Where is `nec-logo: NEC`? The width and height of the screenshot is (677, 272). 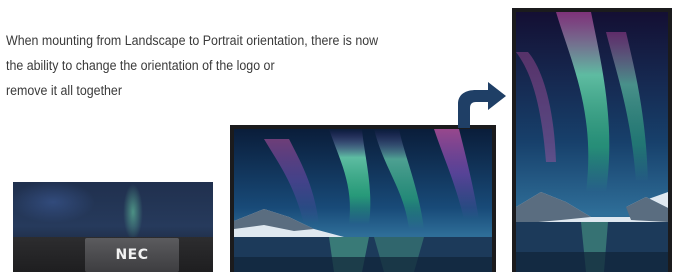
nec-logo: NEC is located at coordinates (132, 255).